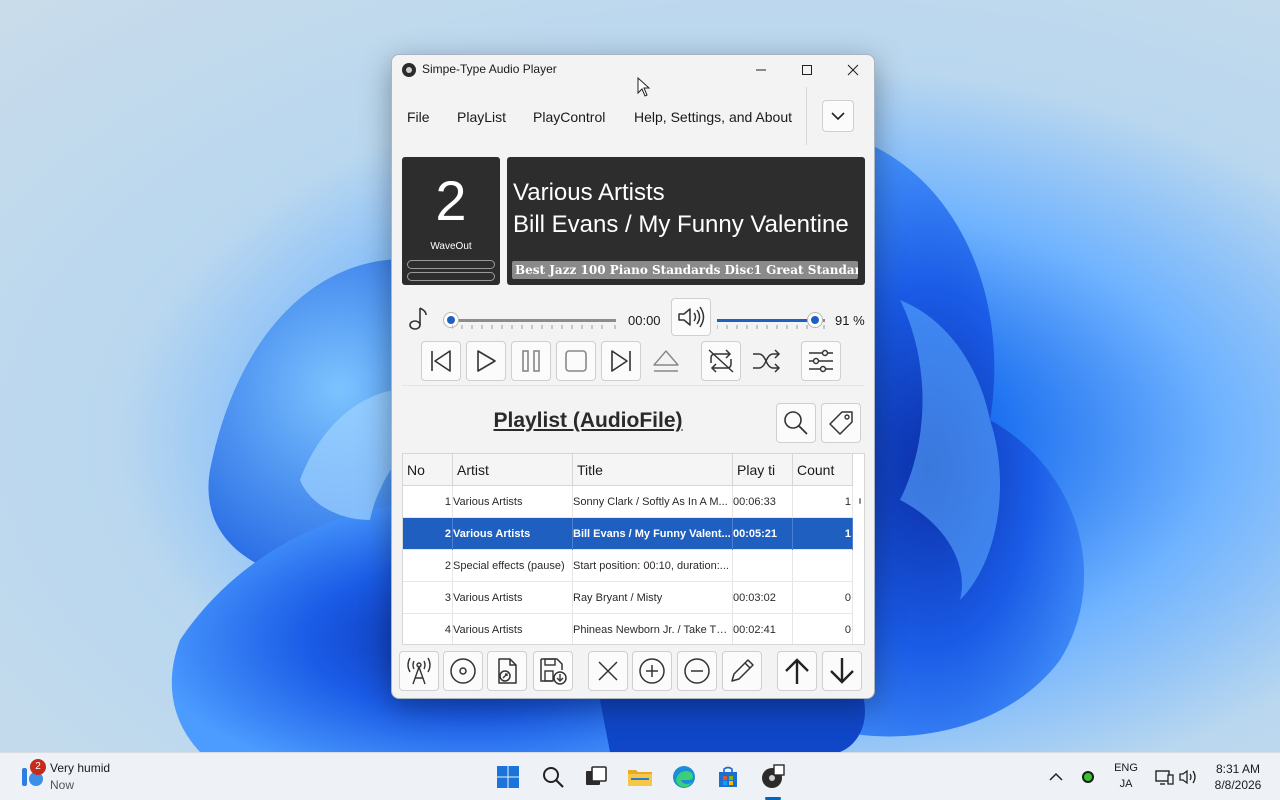  I want to click on clear-button, so click(608, 671).